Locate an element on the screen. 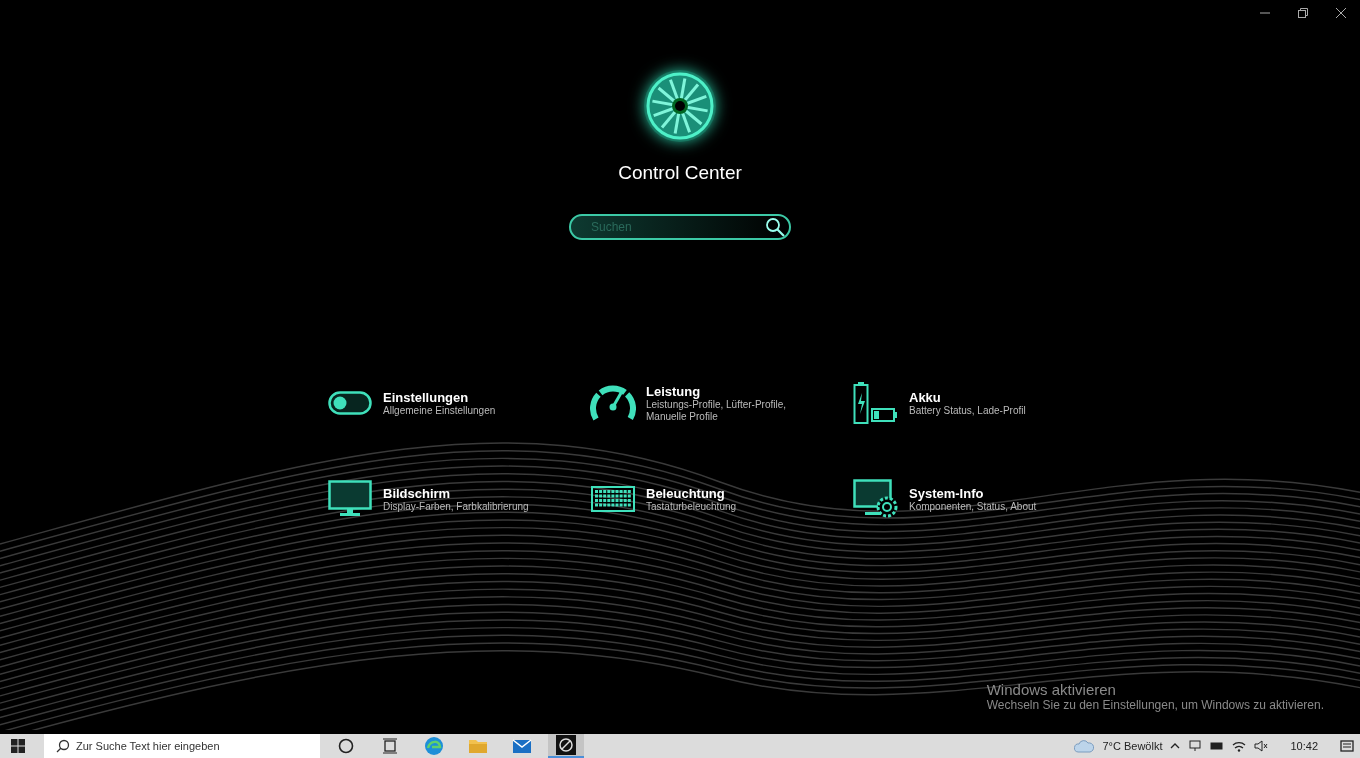 This screenshot has height=758, width=1360. network-icon is located at coordinates (1195, 746).